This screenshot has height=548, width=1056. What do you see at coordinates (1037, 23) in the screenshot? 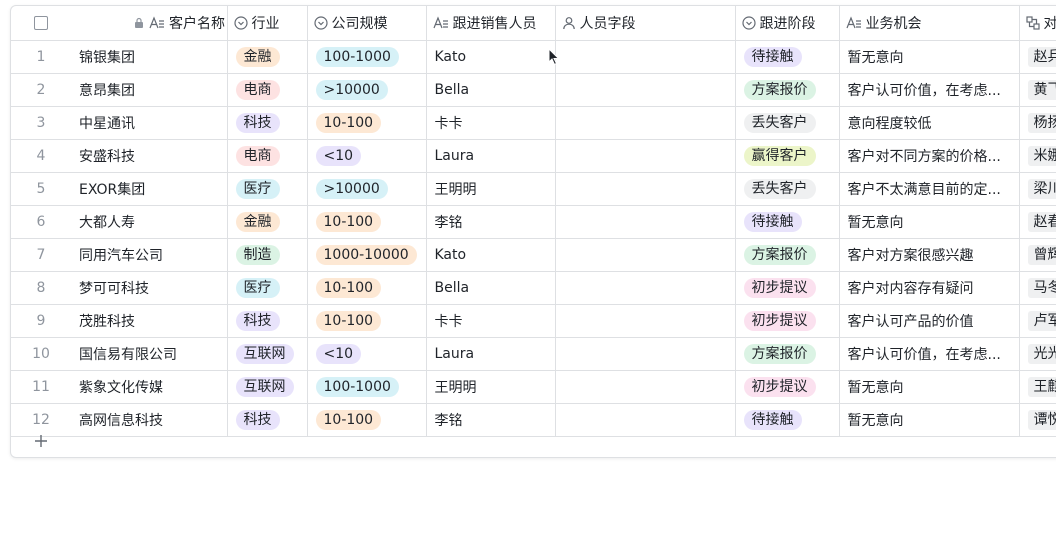
I see `column-header-contact: 对` at bounding box center [1037, 23].